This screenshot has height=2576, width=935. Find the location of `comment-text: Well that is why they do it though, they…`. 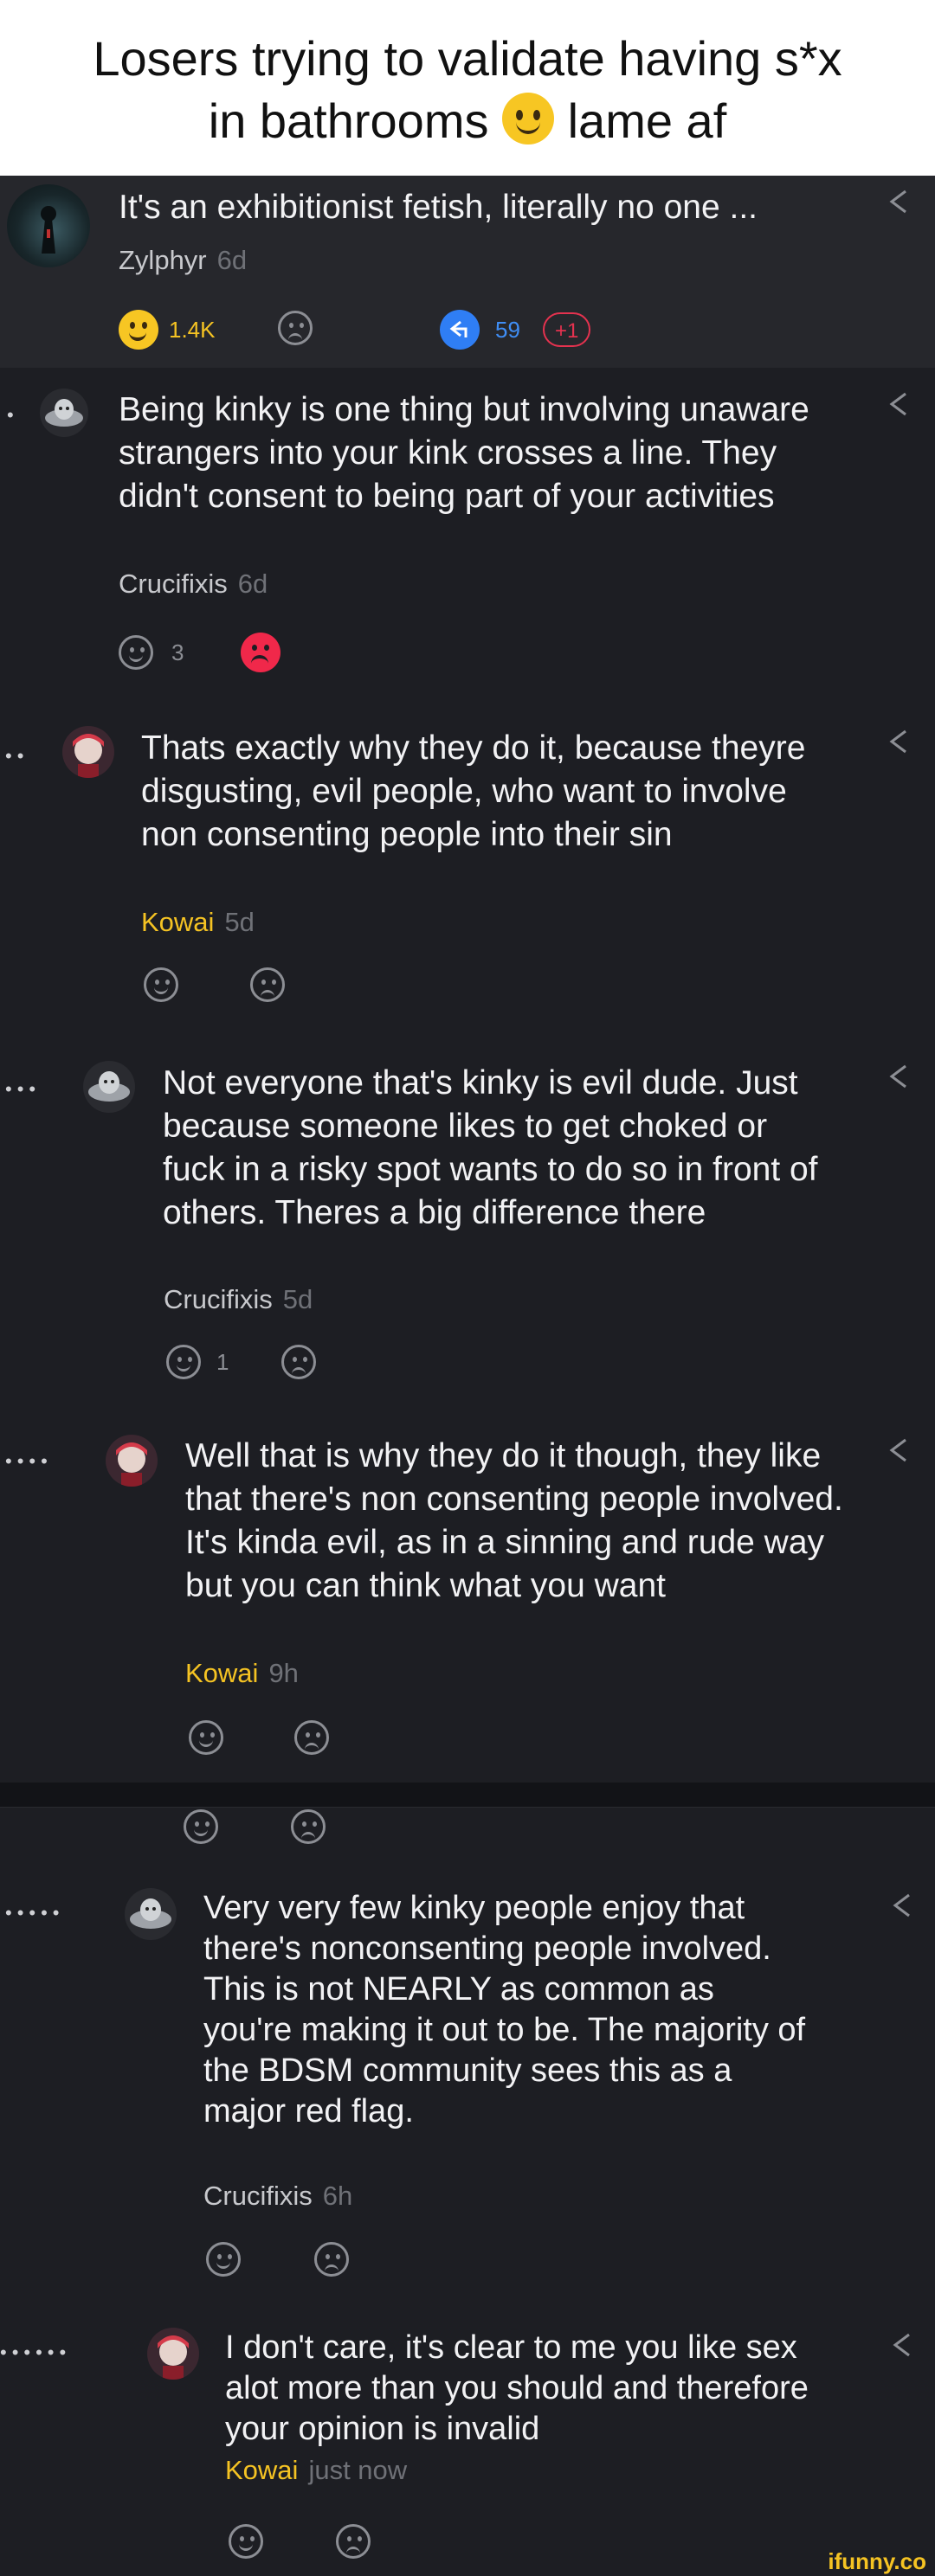

comment-text: Well that is why they do it though, they… is located at coordinates (514, 1521).